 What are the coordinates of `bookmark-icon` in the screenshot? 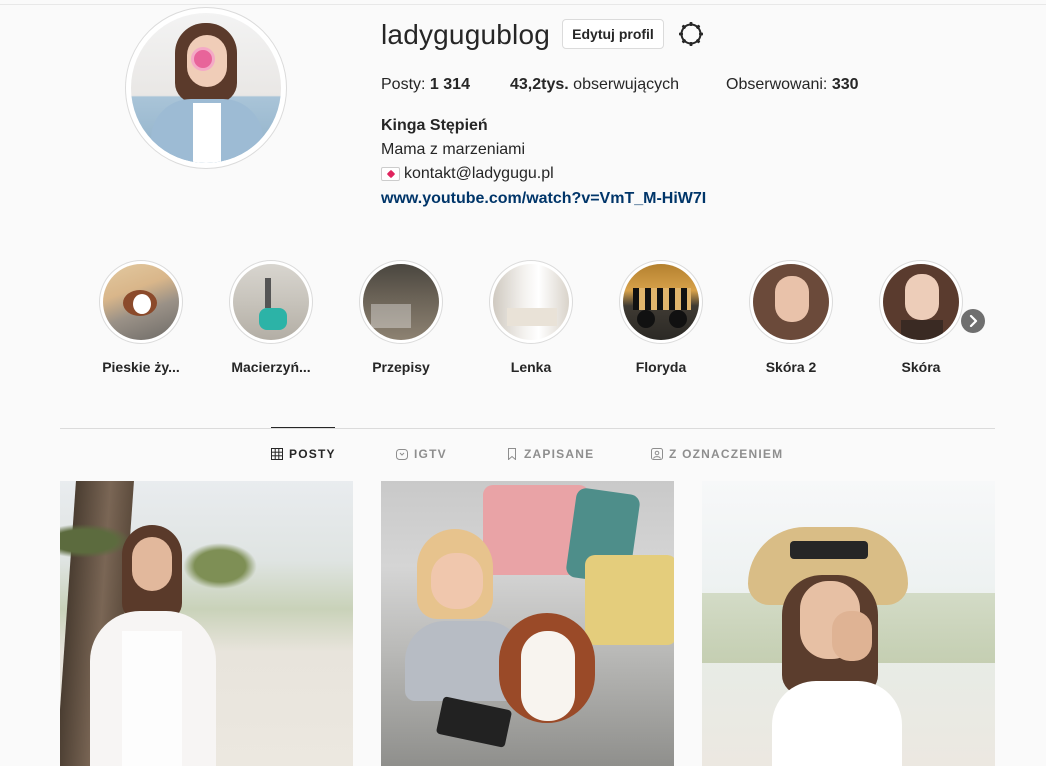 It's located at (512, 454).